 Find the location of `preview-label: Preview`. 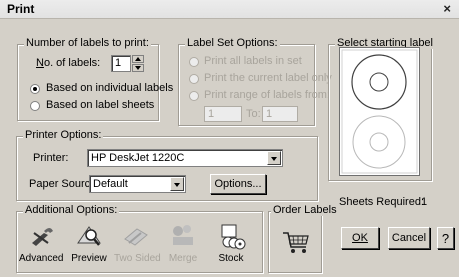

preview-label: Preview is located at coordinates (89, 258).